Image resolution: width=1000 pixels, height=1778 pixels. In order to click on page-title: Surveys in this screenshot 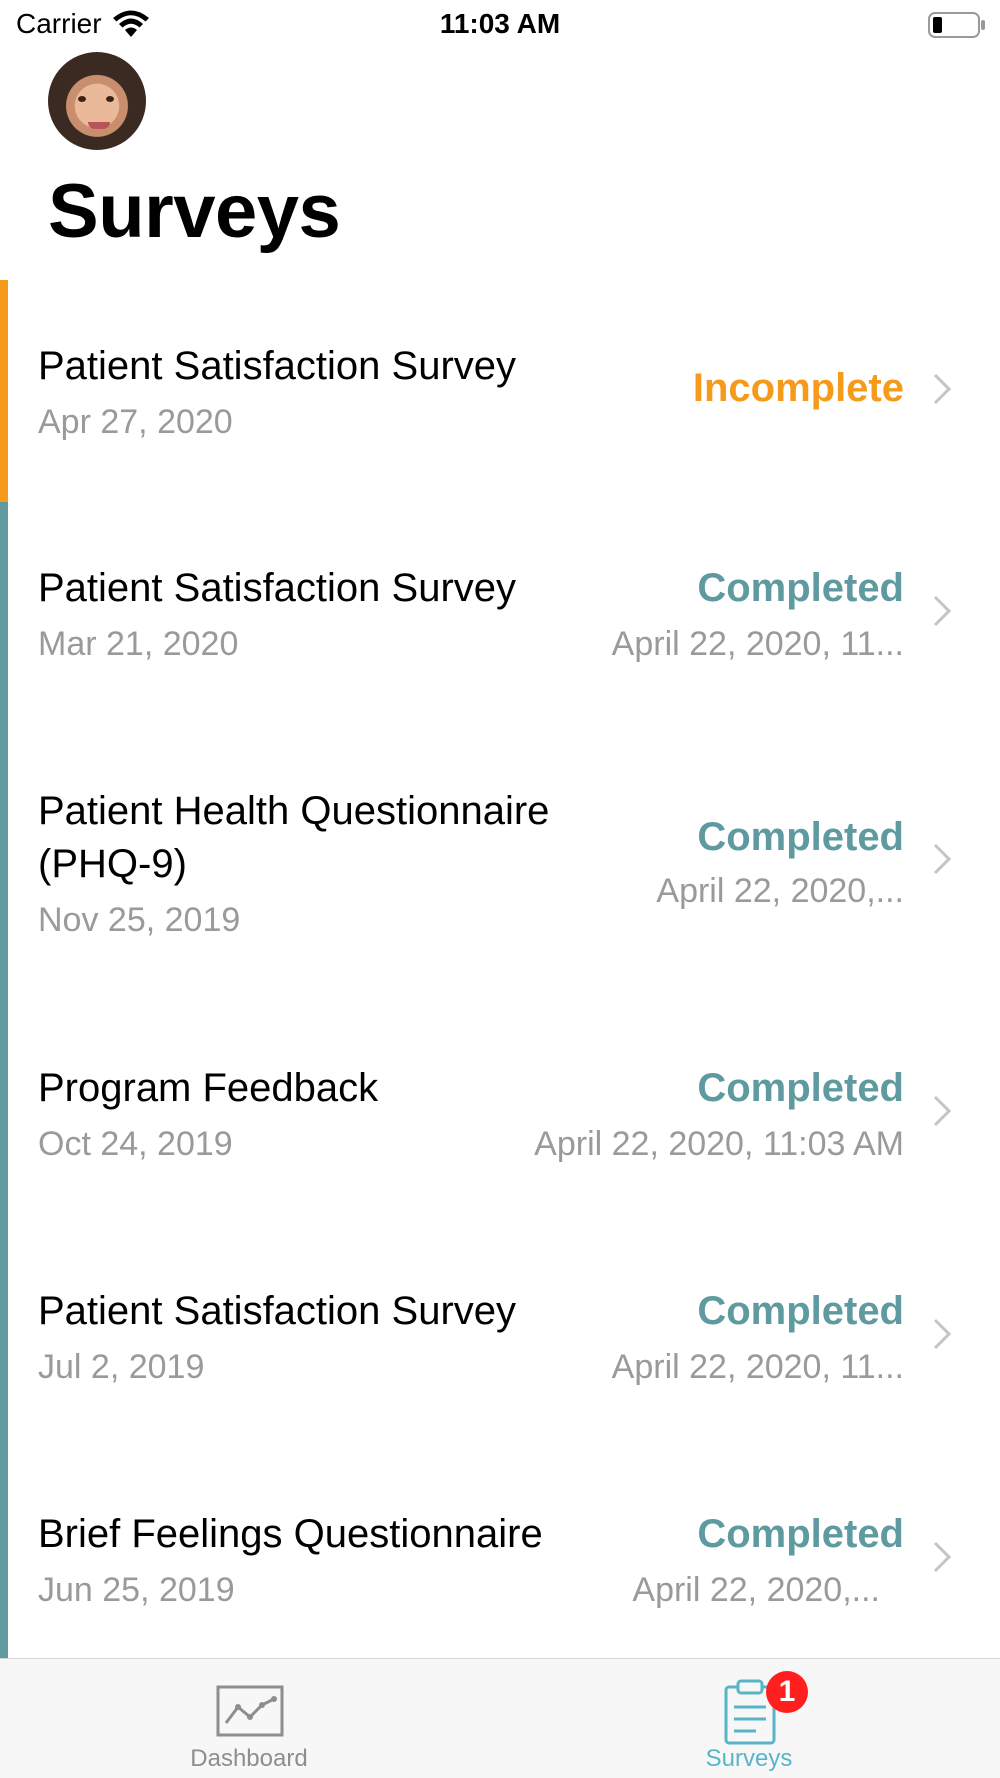, I will do `click(194, 211)`.